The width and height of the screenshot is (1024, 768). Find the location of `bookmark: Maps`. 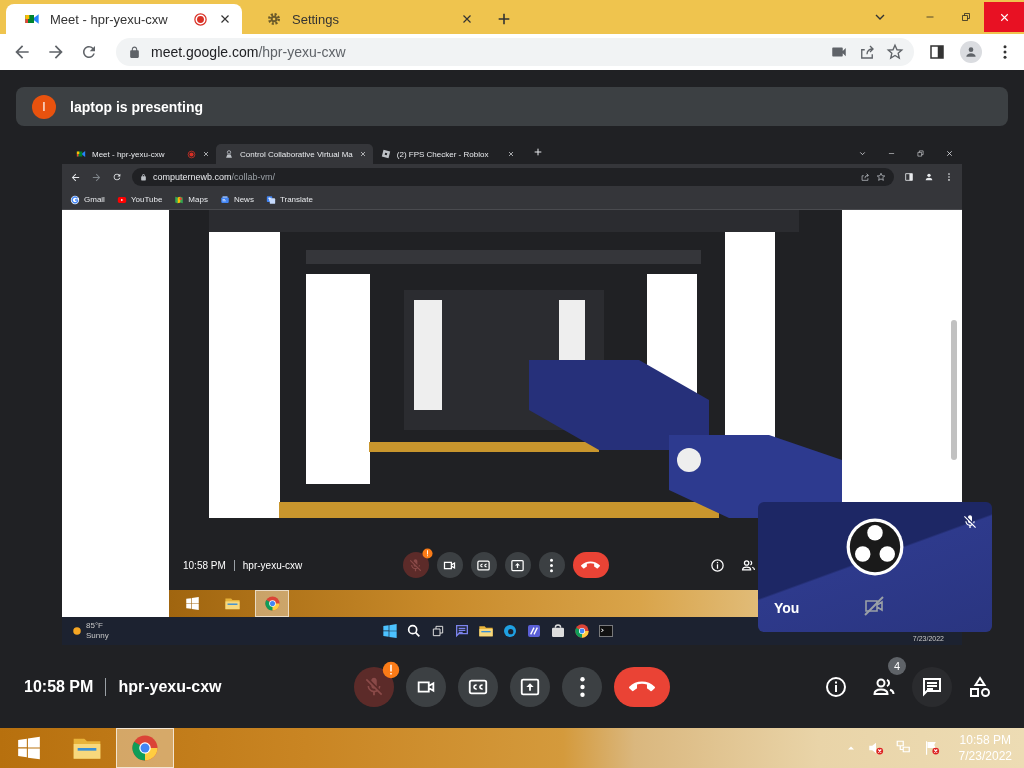

bookmark: Maps is located at coordinates (198, 199).